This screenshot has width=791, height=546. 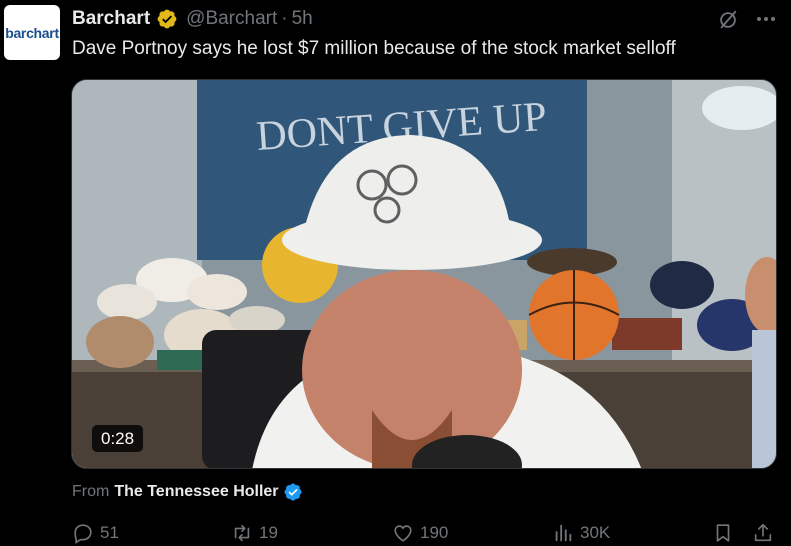 I want to click on views-button: 30K, so click(x=581, y=533).